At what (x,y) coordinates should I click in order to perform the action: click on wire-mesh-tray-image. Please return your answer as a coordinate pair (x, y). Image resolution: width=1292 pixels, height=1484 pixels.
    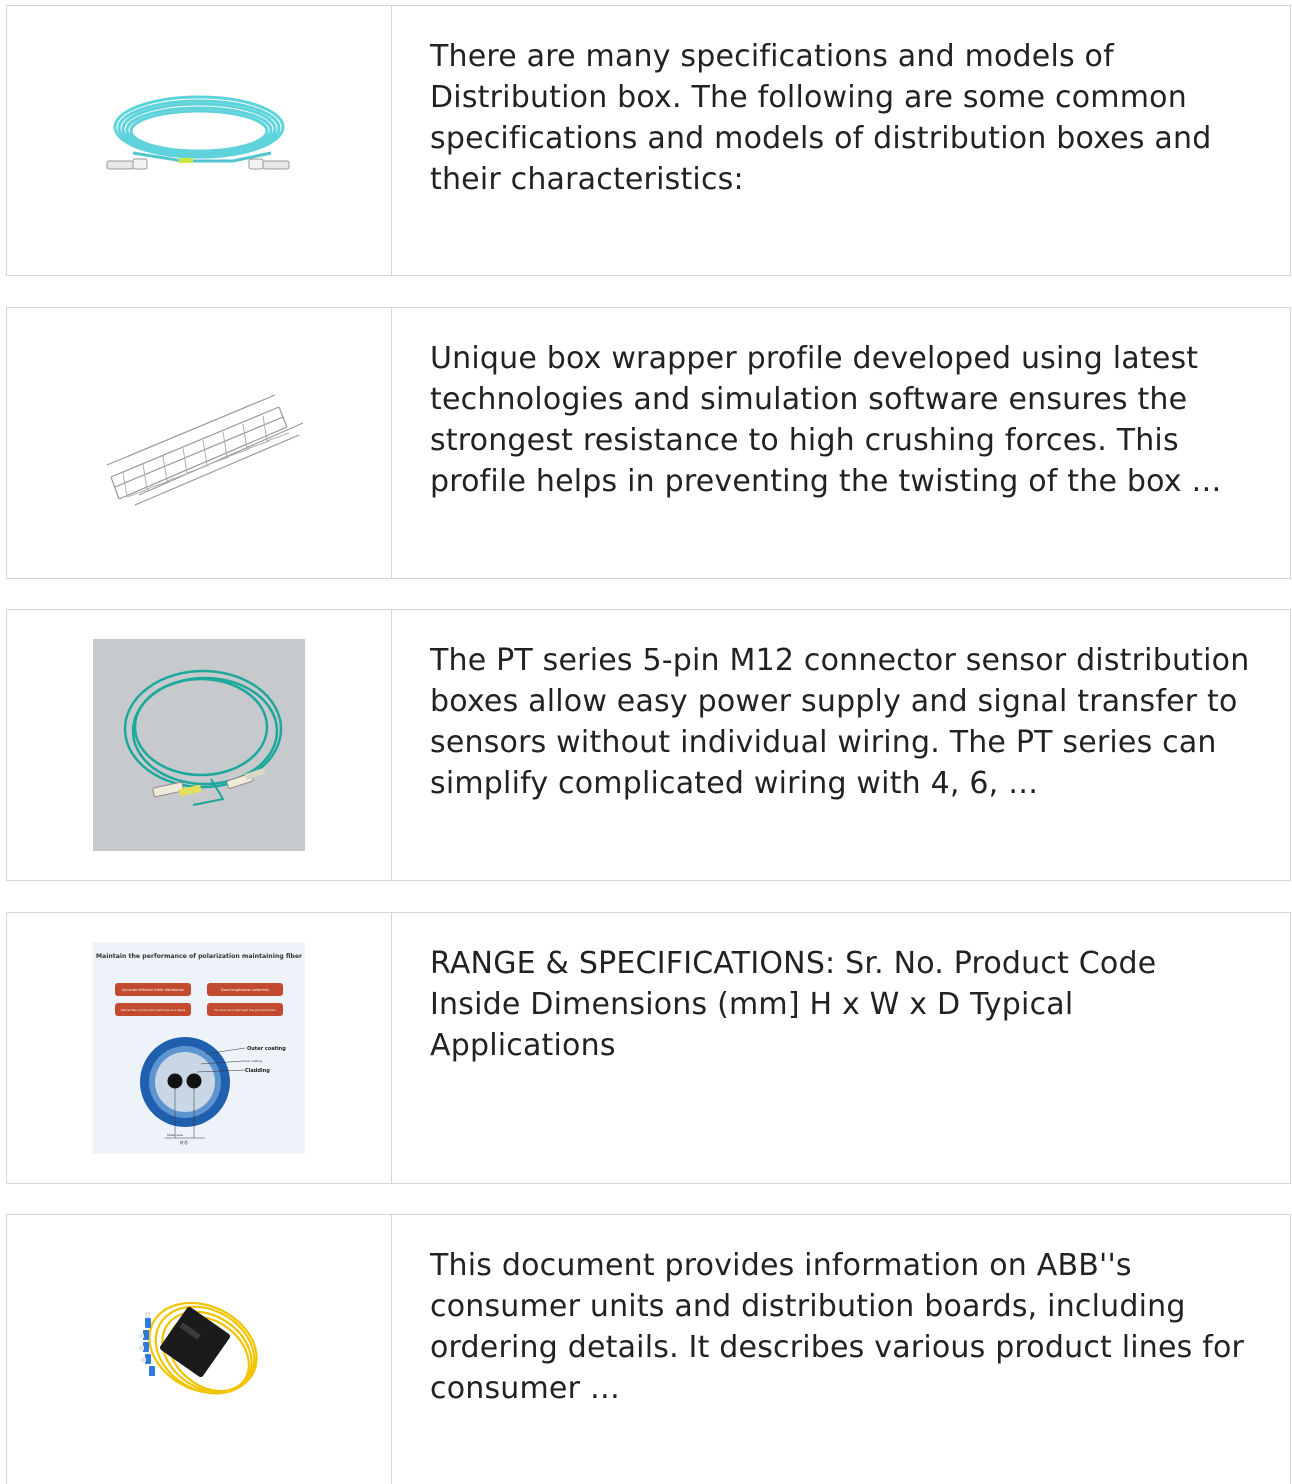
    Looking at the image, I should click on (199, 443).